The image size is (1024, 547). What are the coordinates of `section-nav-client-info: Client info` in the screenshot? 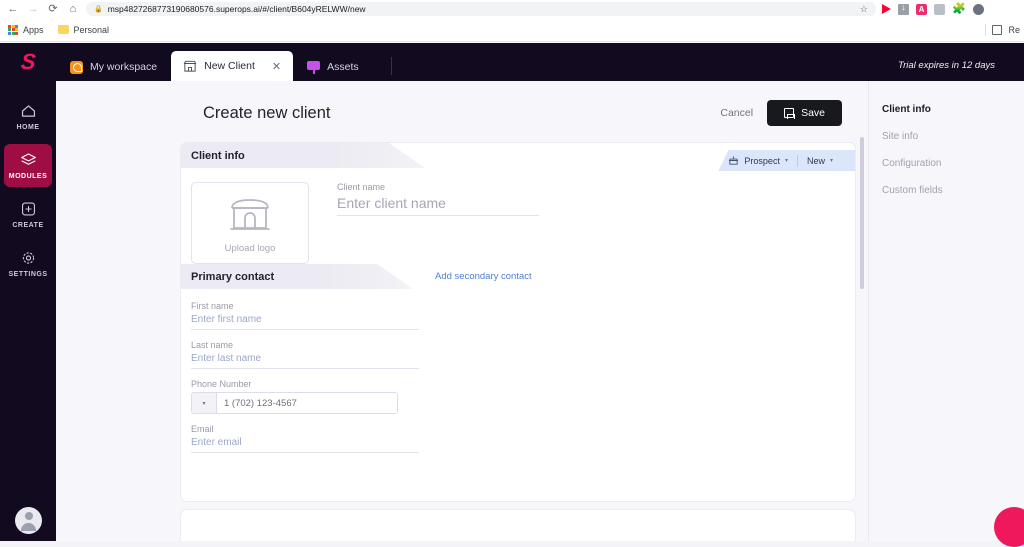 It's located at (953, 109).